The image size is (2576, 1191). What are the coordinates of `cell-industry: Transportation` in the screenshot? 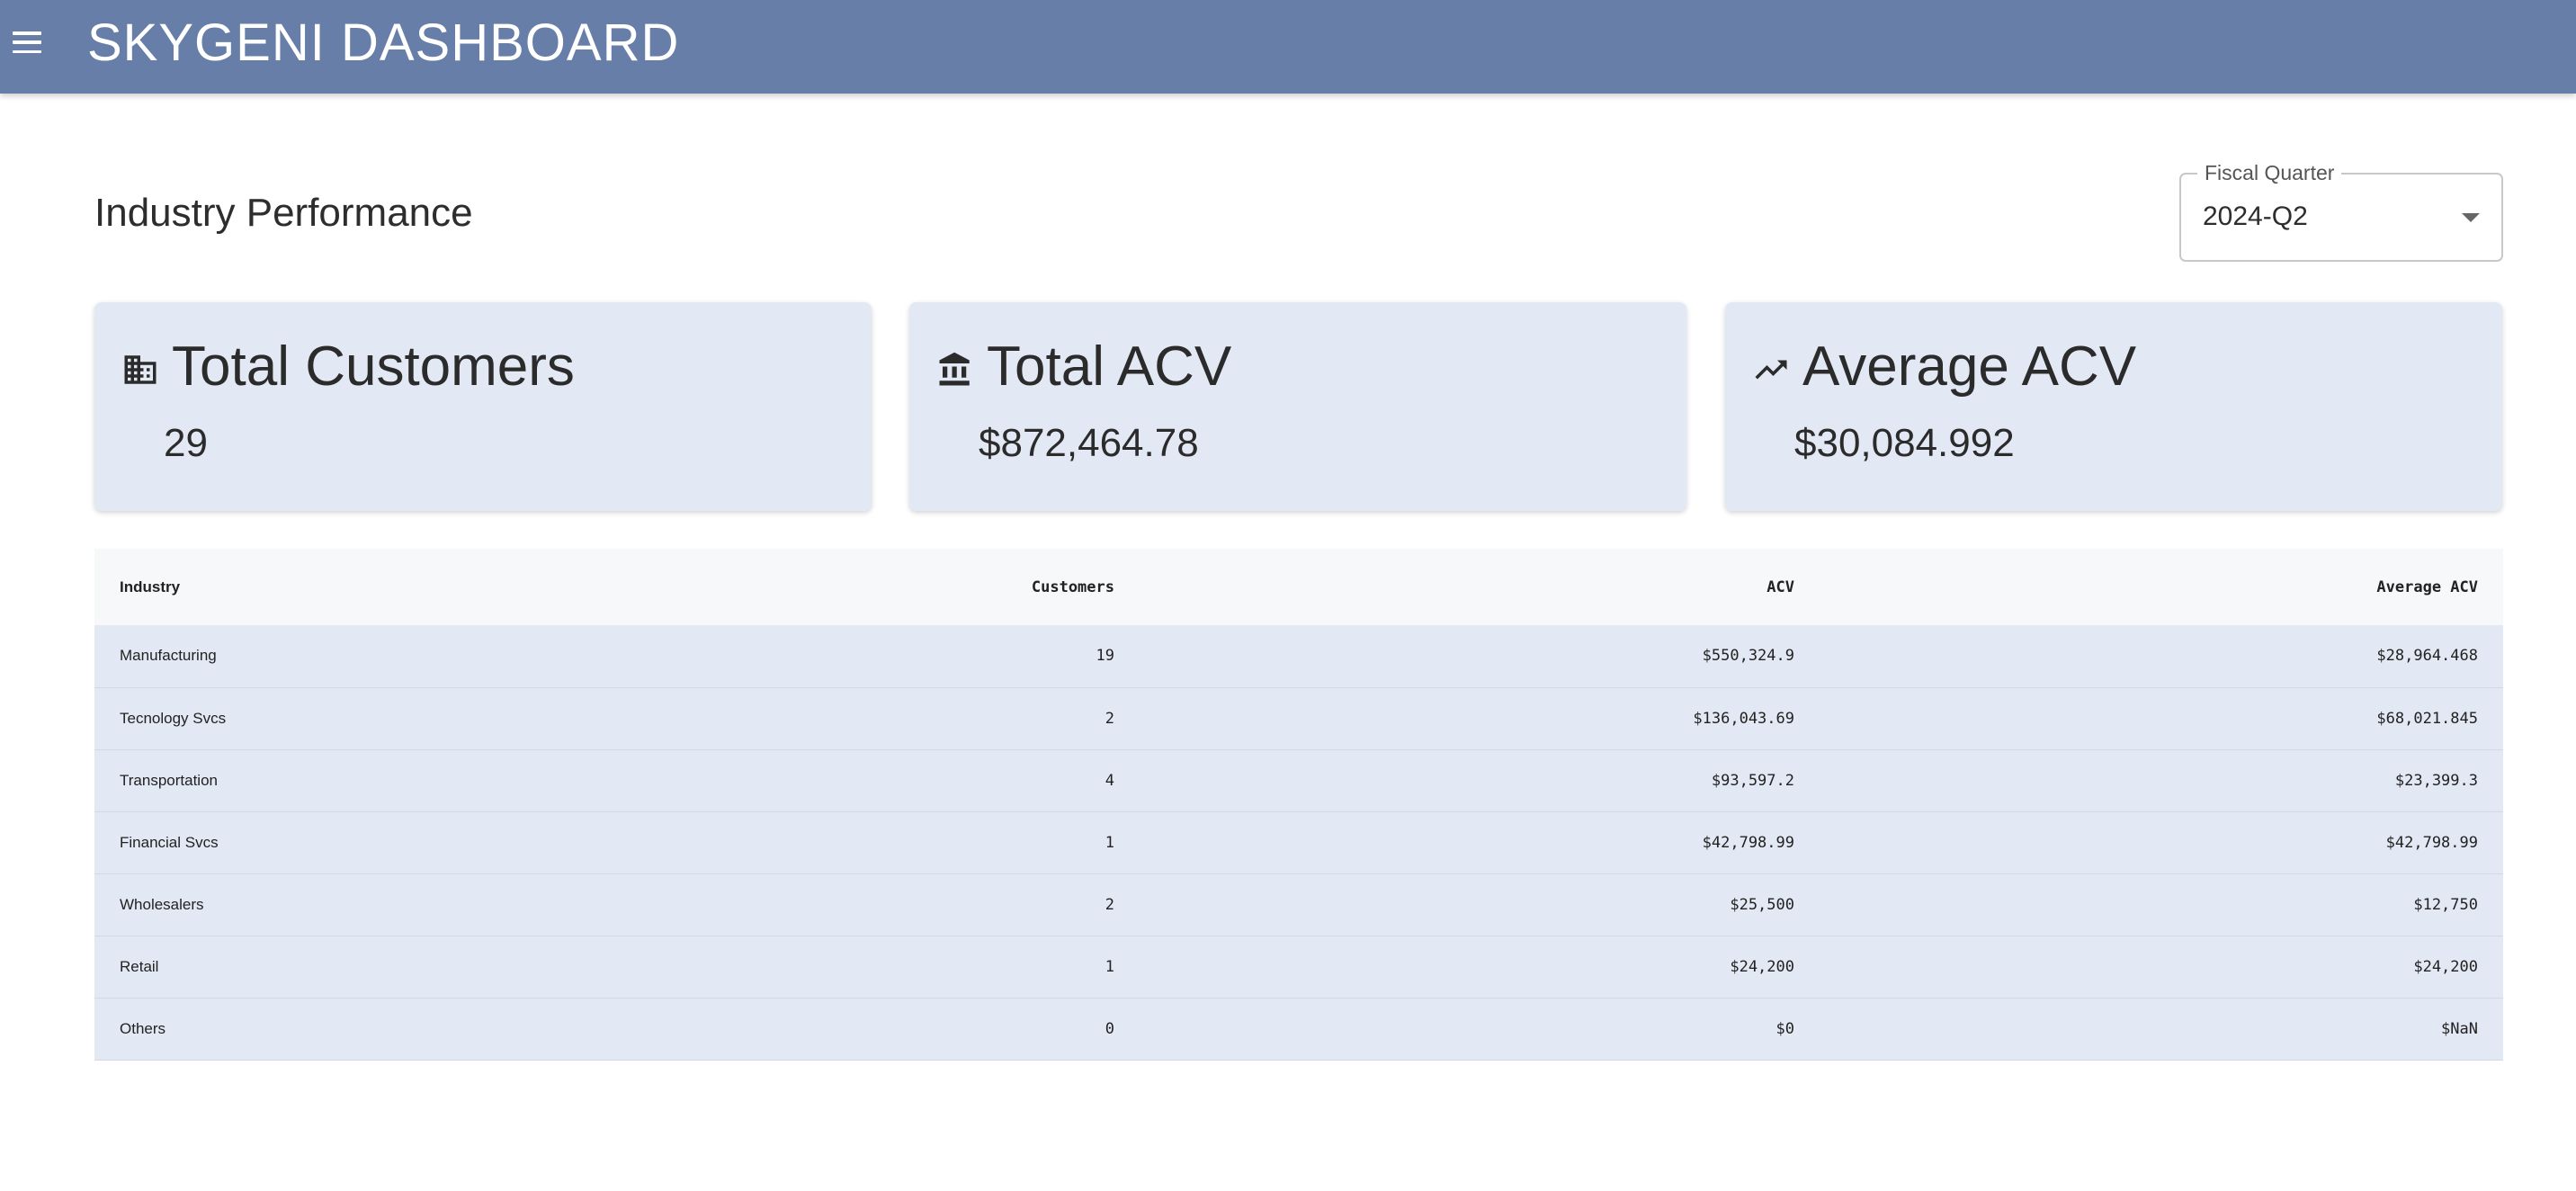 It's located at (313, 780).